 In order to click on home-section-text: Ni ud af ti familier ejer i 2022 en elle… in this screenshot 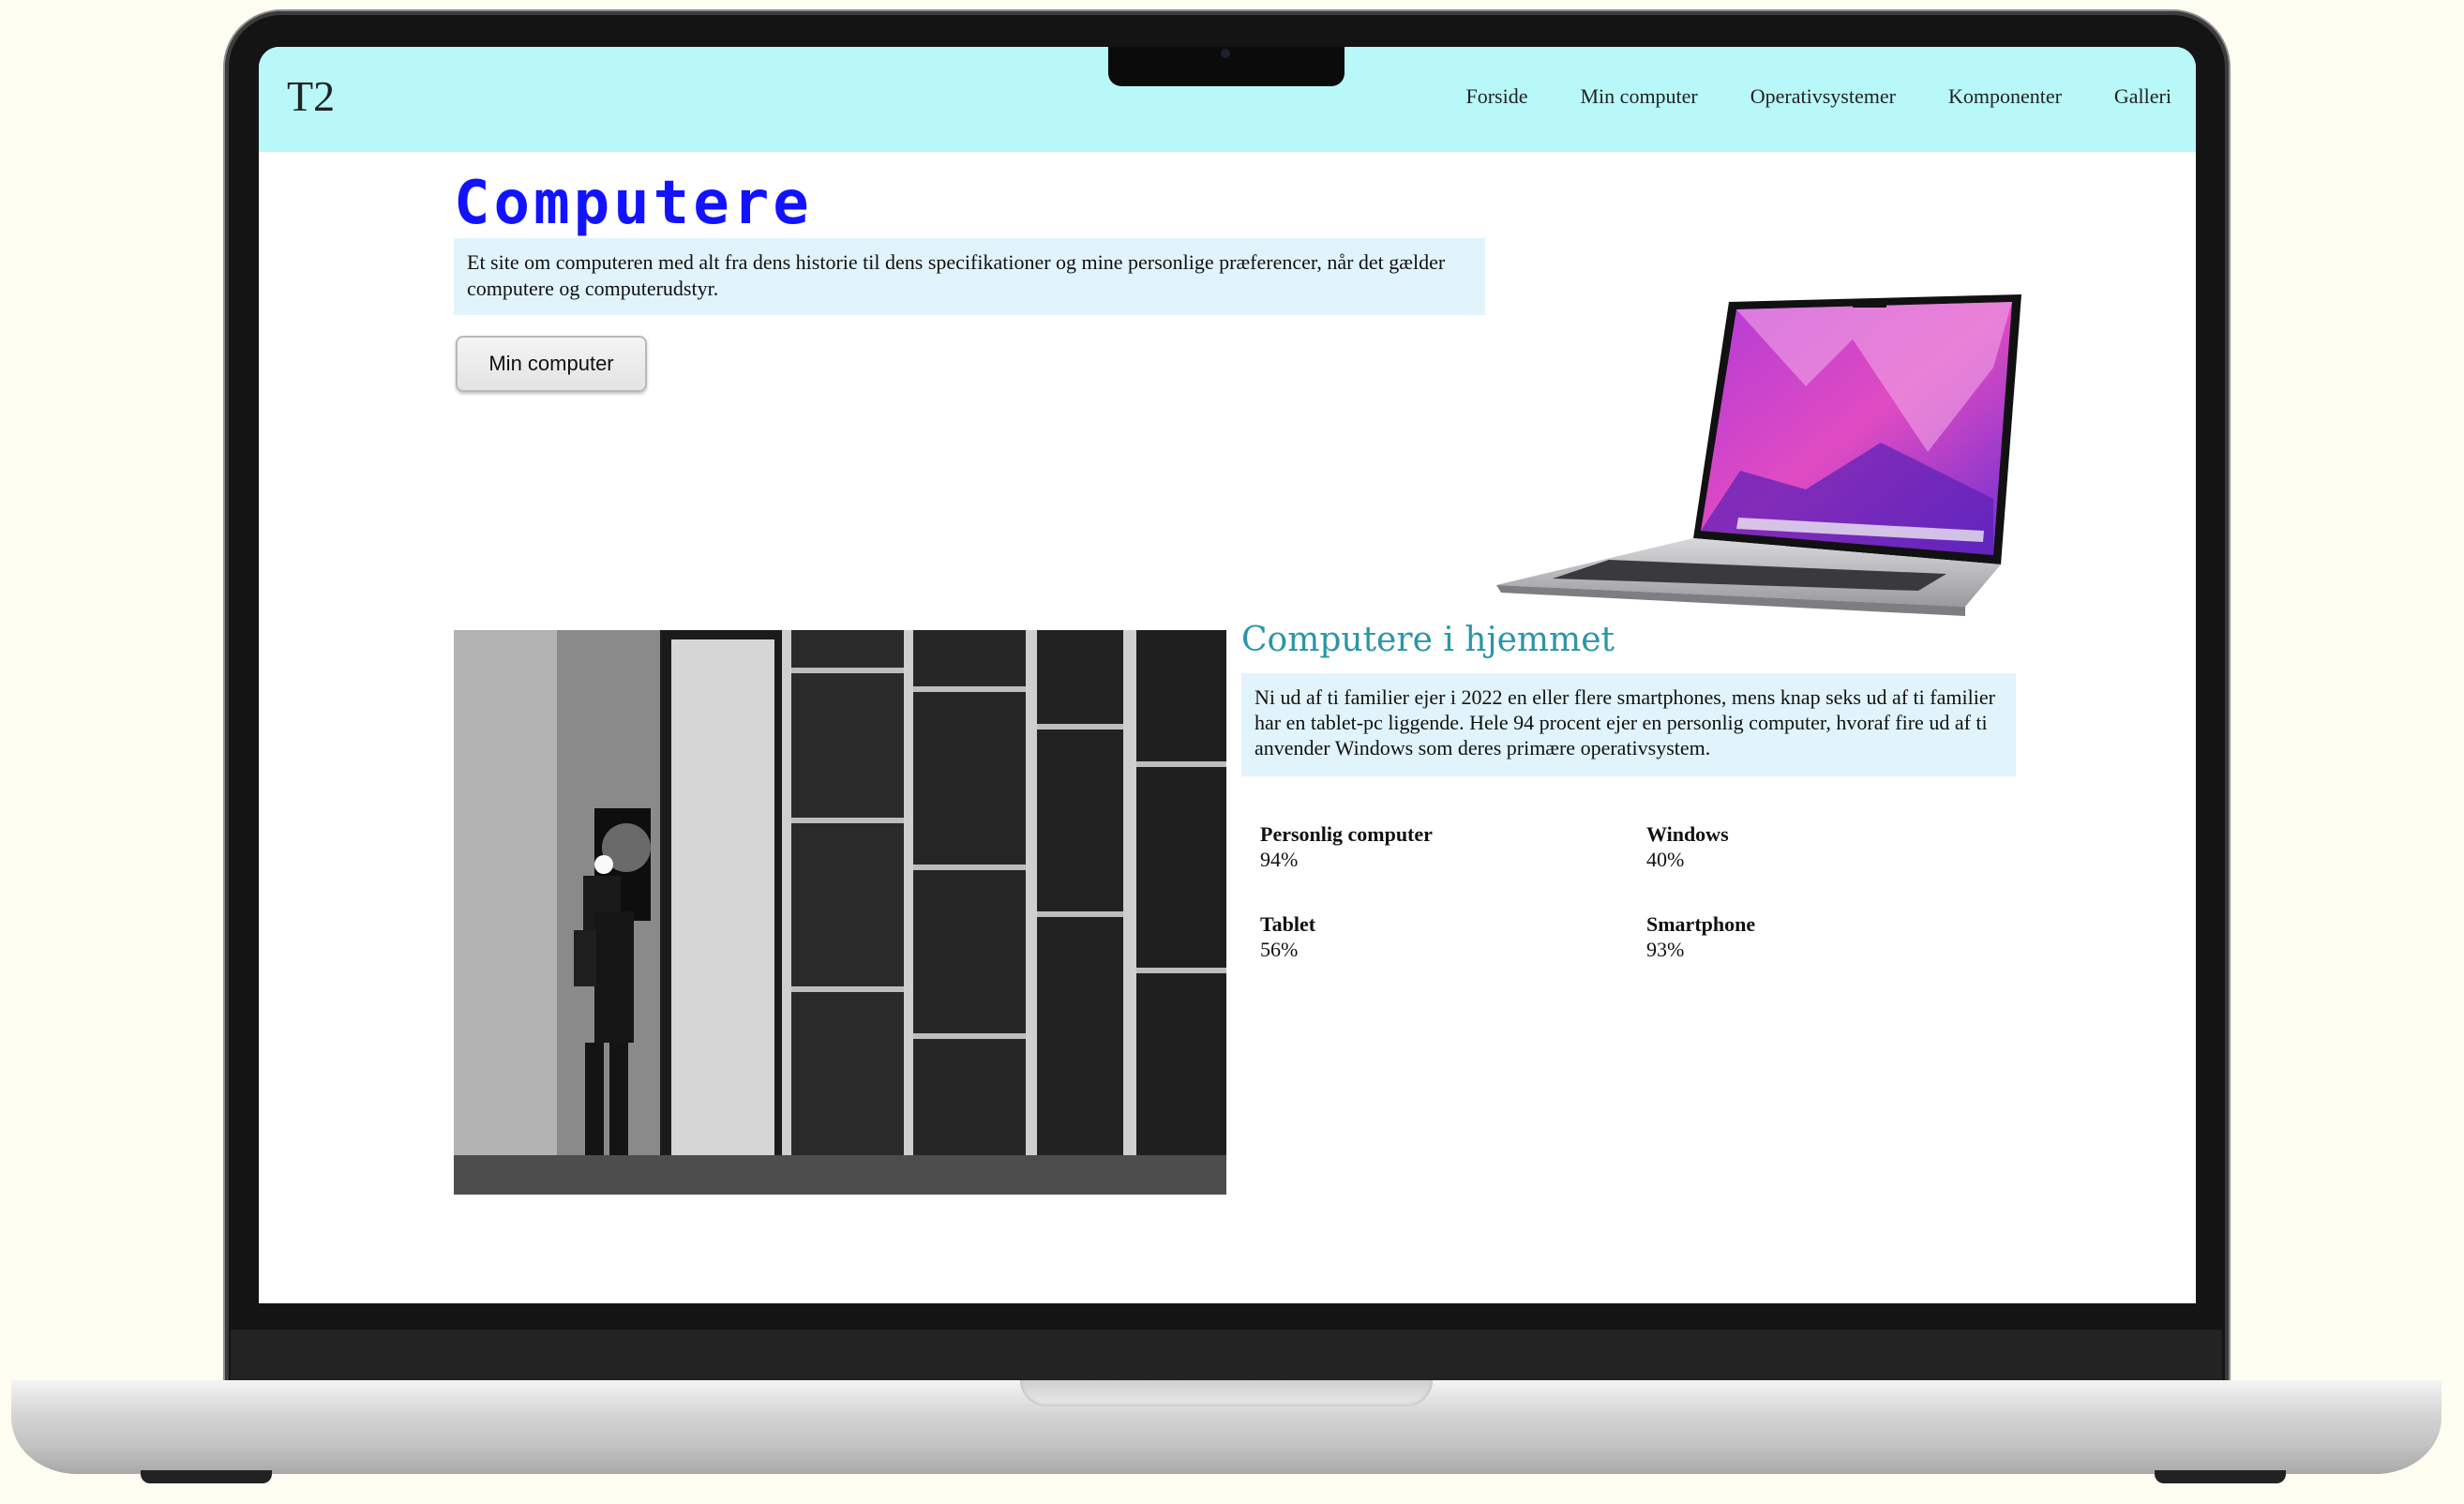, I will do `click(1628, 724)`.